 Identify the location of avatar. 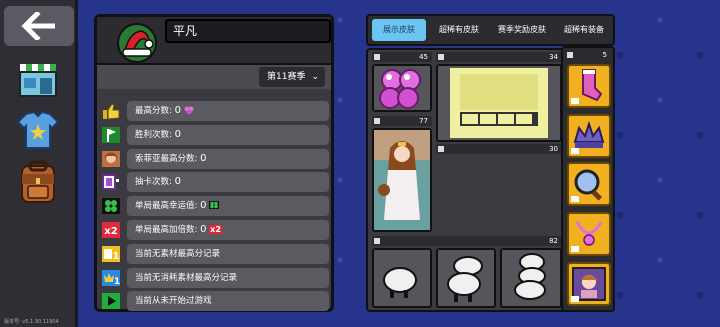
(137, 43).